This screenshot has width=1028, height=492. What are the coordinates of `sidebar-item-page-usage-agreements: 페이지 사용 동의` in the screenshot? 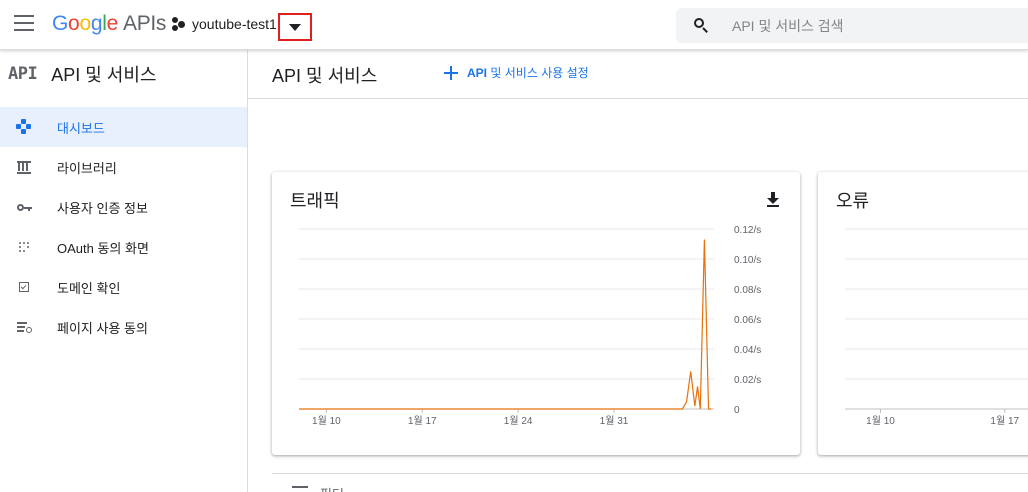 It's located at (123, 327).